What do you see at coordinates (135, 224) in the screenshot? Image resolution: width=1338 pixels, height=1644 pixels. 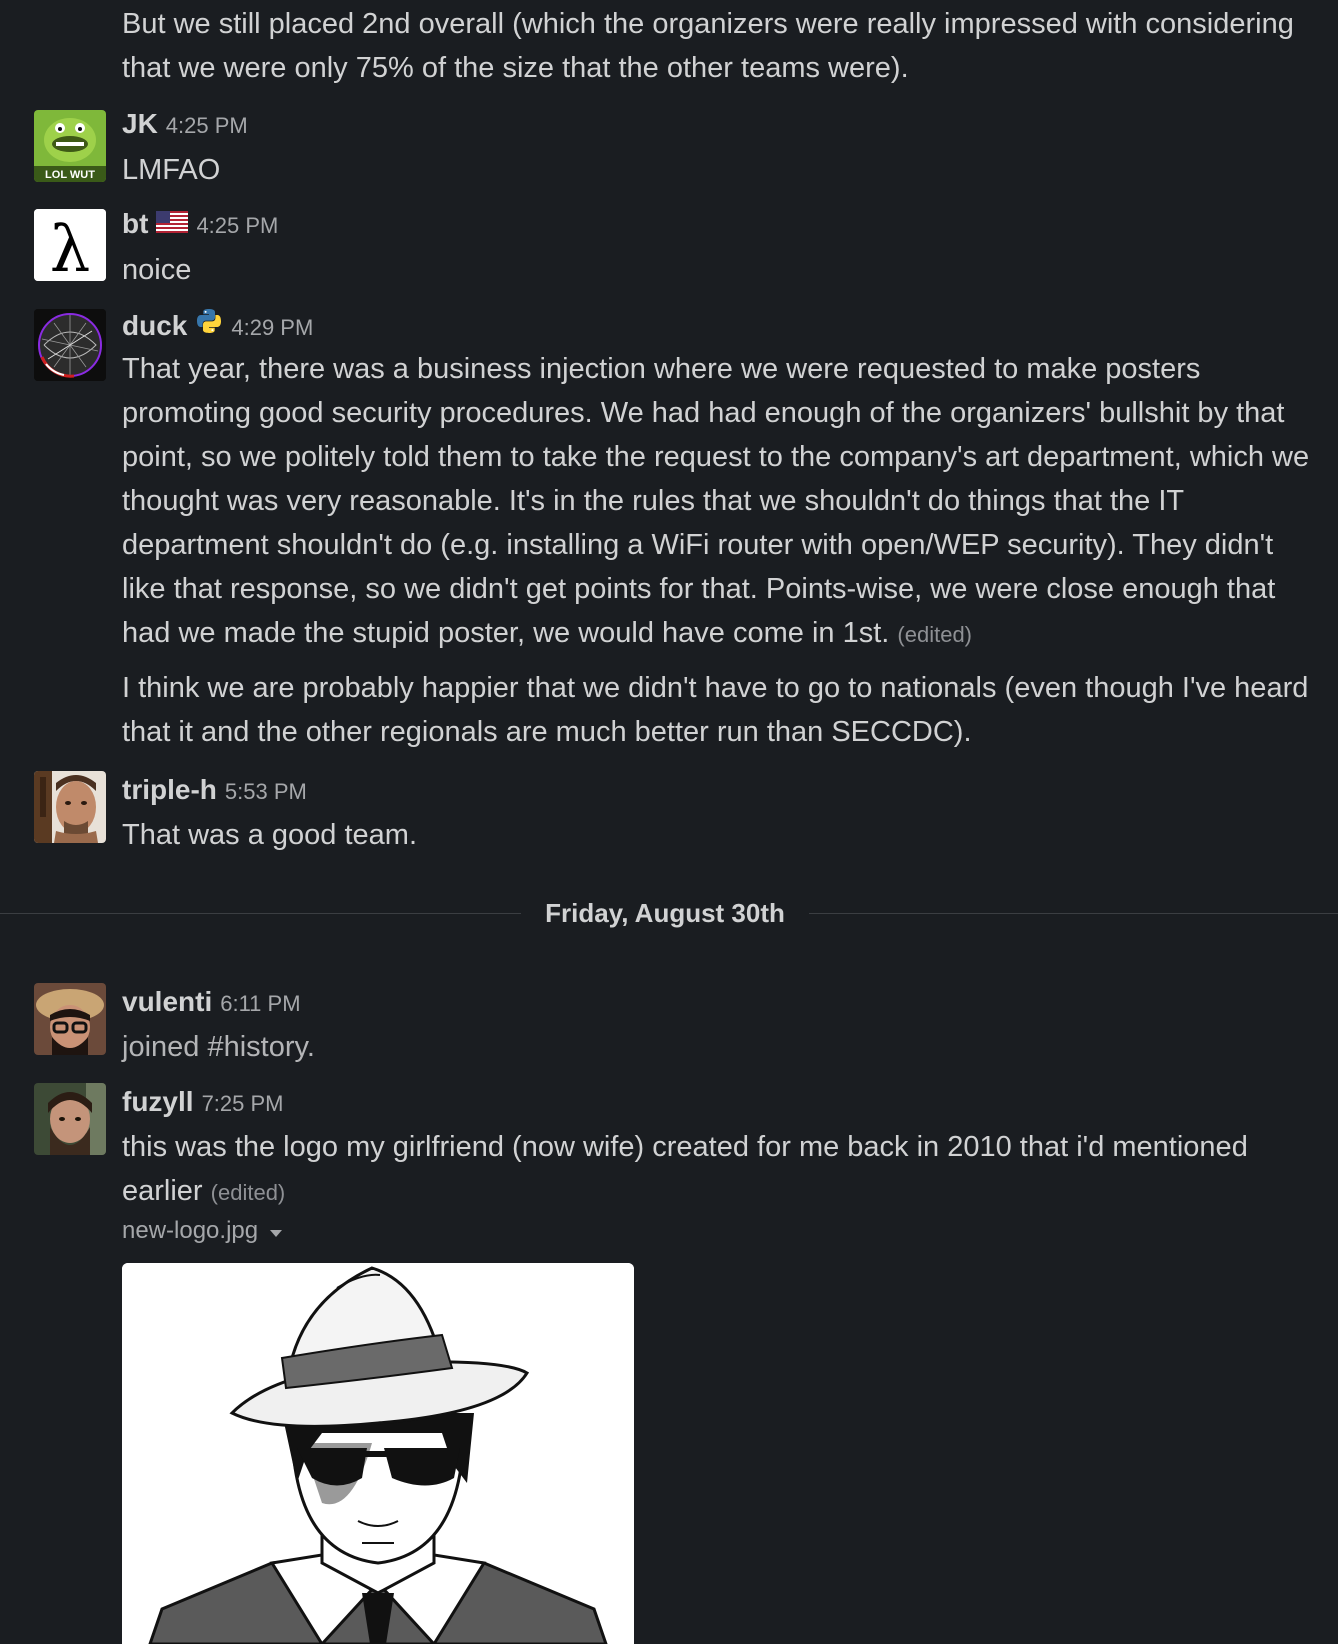 I see `username: bt` at bounding box center [135, 224].